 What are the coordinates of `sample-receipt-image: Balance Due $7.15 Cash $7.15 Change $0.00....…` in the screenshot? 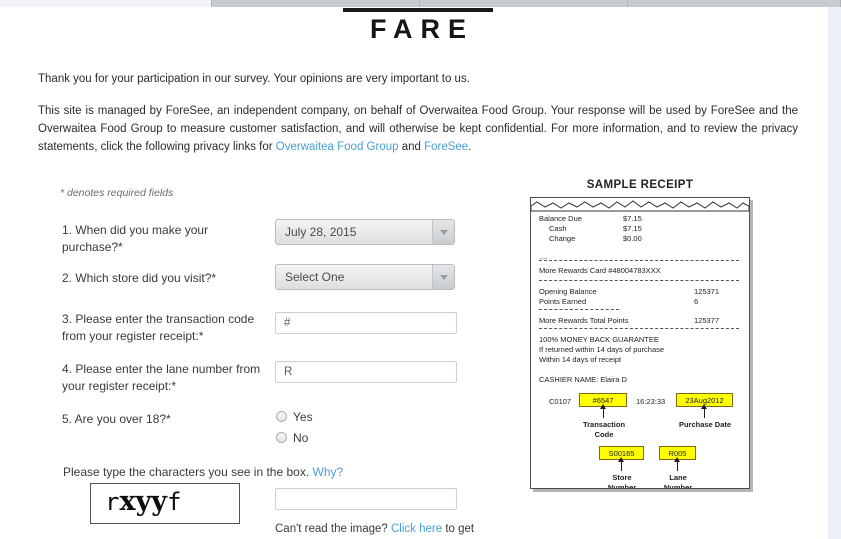 It's located at (640, 343).